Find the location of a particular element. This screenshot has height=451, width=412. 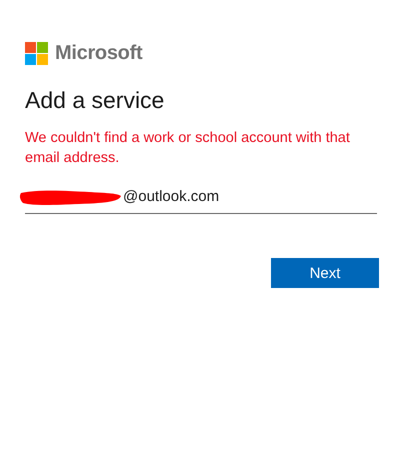

logo-icon is located at coordinates (36, 53).